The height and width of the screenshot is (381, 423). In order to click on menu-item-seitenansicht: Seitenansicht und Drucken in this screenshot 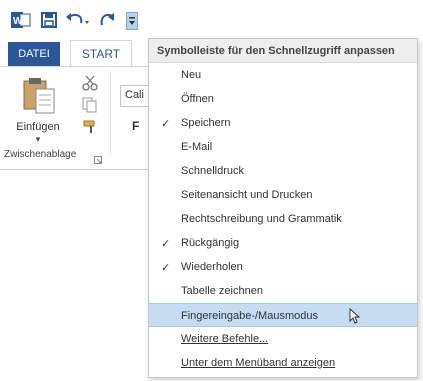, I will do `click(283, 195)`.